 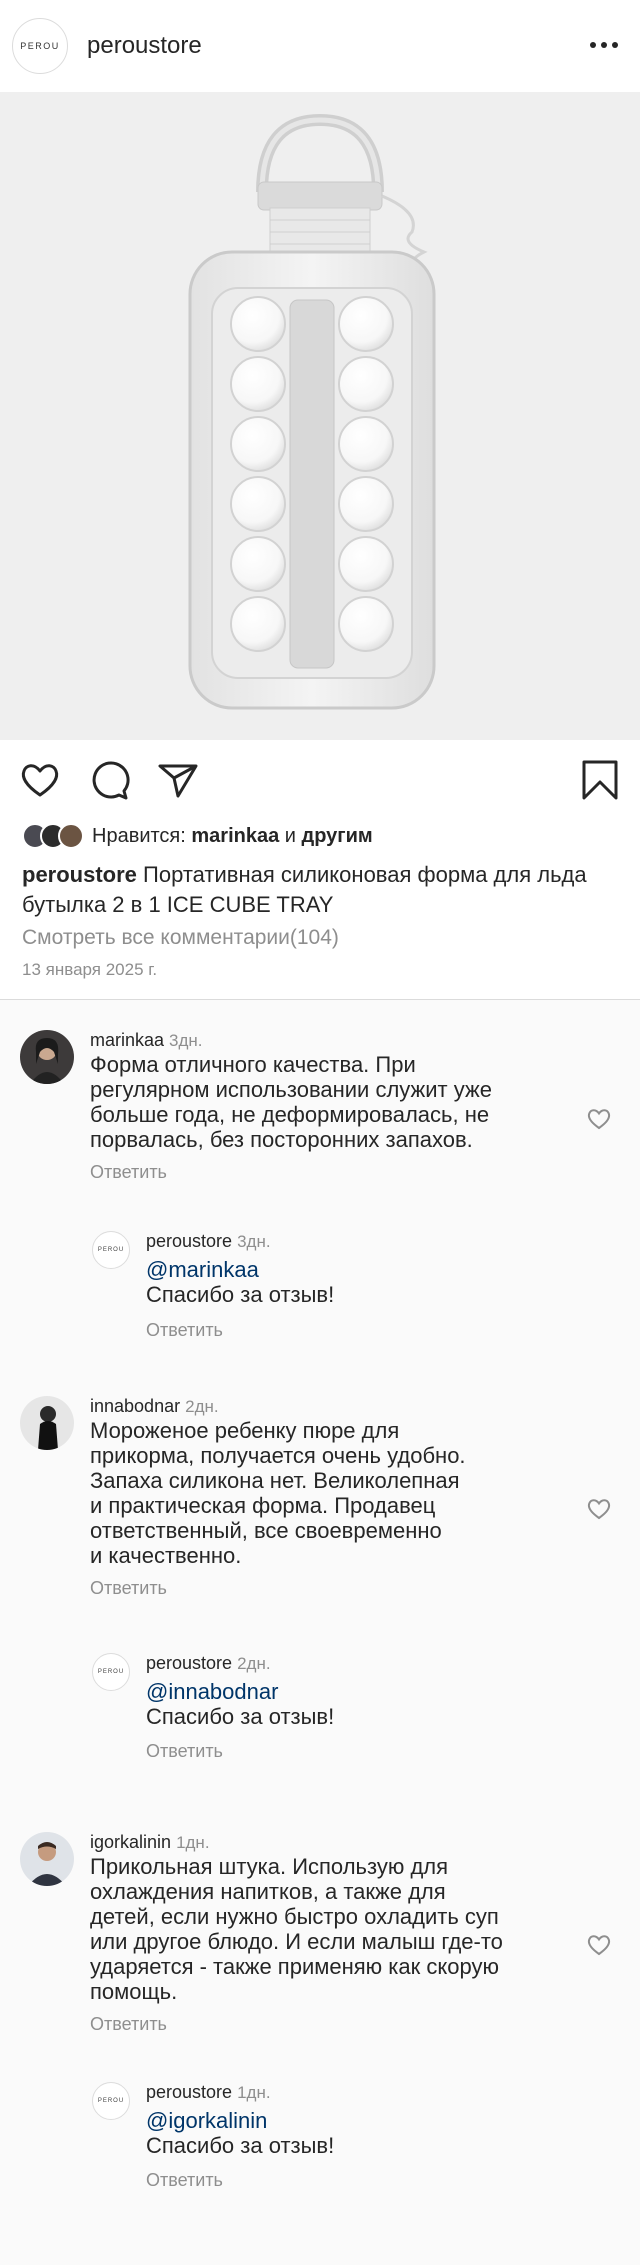 I want to click on reply-username-line: peroustore 1дн., so click(x=208, y=2092).